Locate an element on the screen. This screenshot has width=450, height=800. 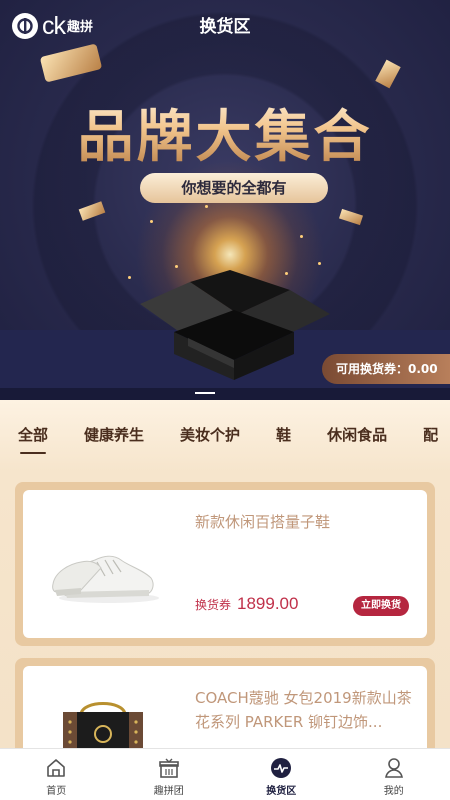
carousel-indicator is located at coordinates (225, 393).